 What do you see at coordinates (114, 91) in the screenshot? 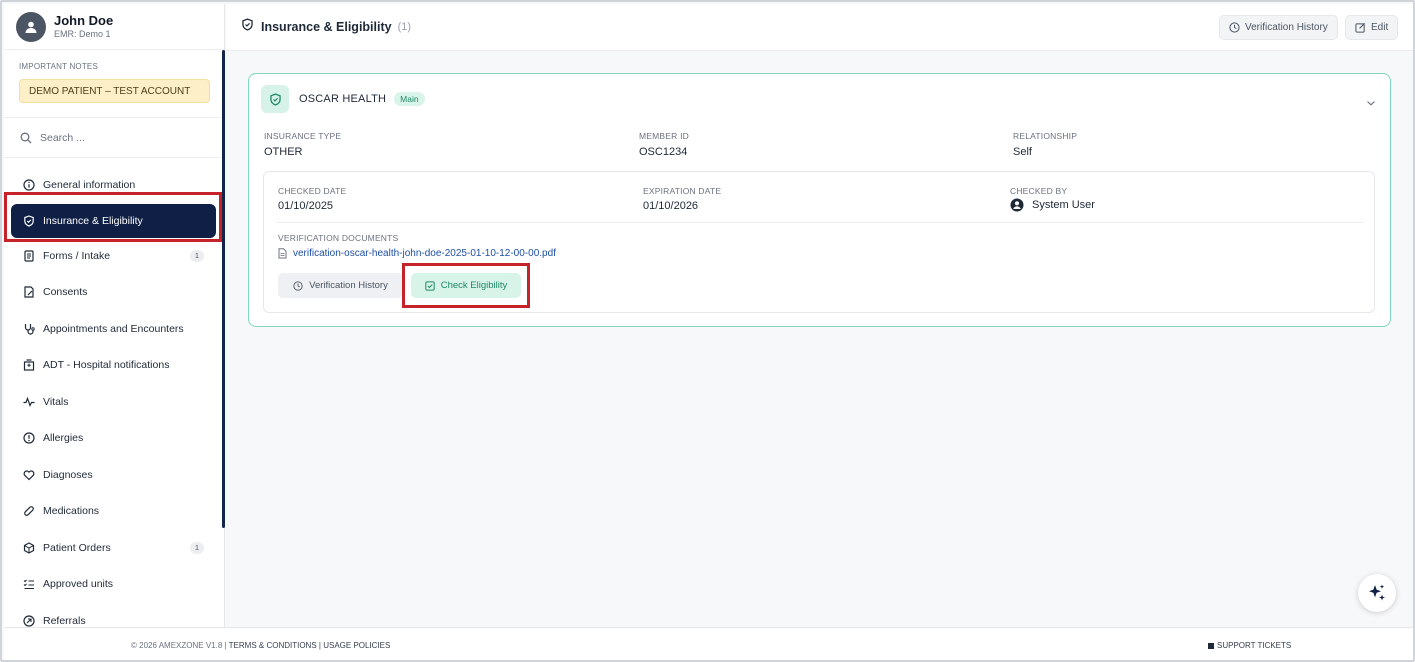
I see `notes-badge: DEMO PATIENT – TEST ACCOUNT` at bounding box center [114, 91].